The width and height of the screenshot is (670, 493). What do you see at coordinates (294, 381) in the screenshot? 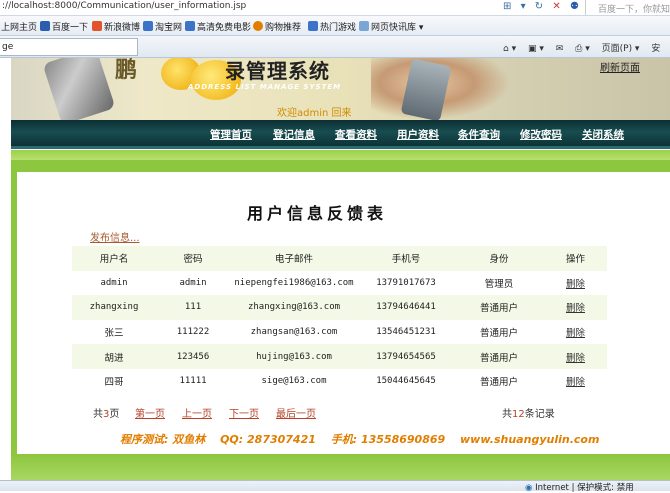
I see `cell-email: sige@163.com` at bounding box center [294, 381].